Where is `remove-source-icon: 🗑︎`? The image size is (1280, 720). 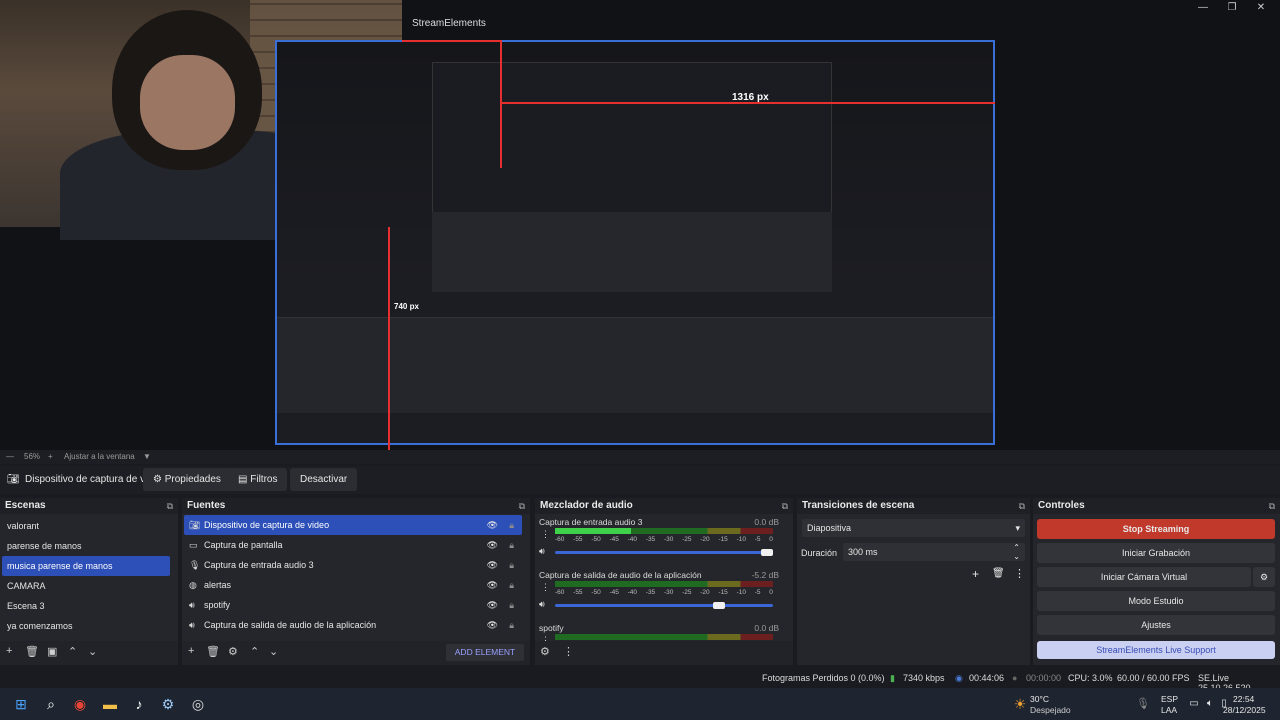
remove-source-icon: 🗑︎ is located at coordinates (213, 651).